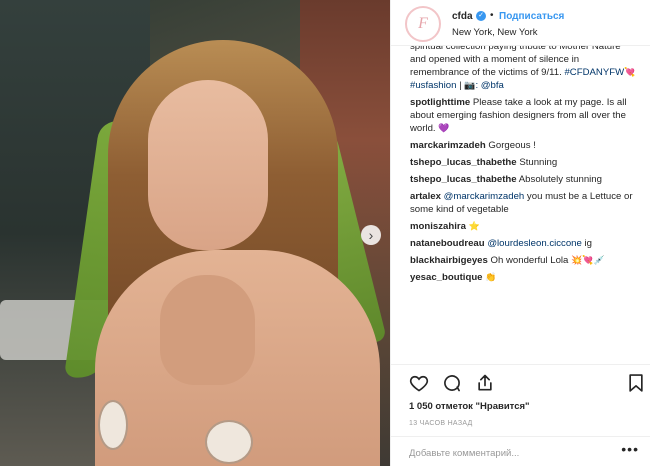  Describe the element at coordinates (440, 102) in the screenshot. I see `comment-username: spotlighttime` at that location.